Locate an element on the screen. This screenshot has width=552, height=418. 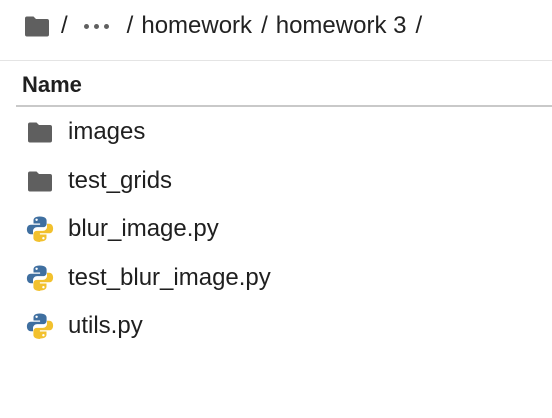
list-item: test_grids is located at coordinates (276, 181).